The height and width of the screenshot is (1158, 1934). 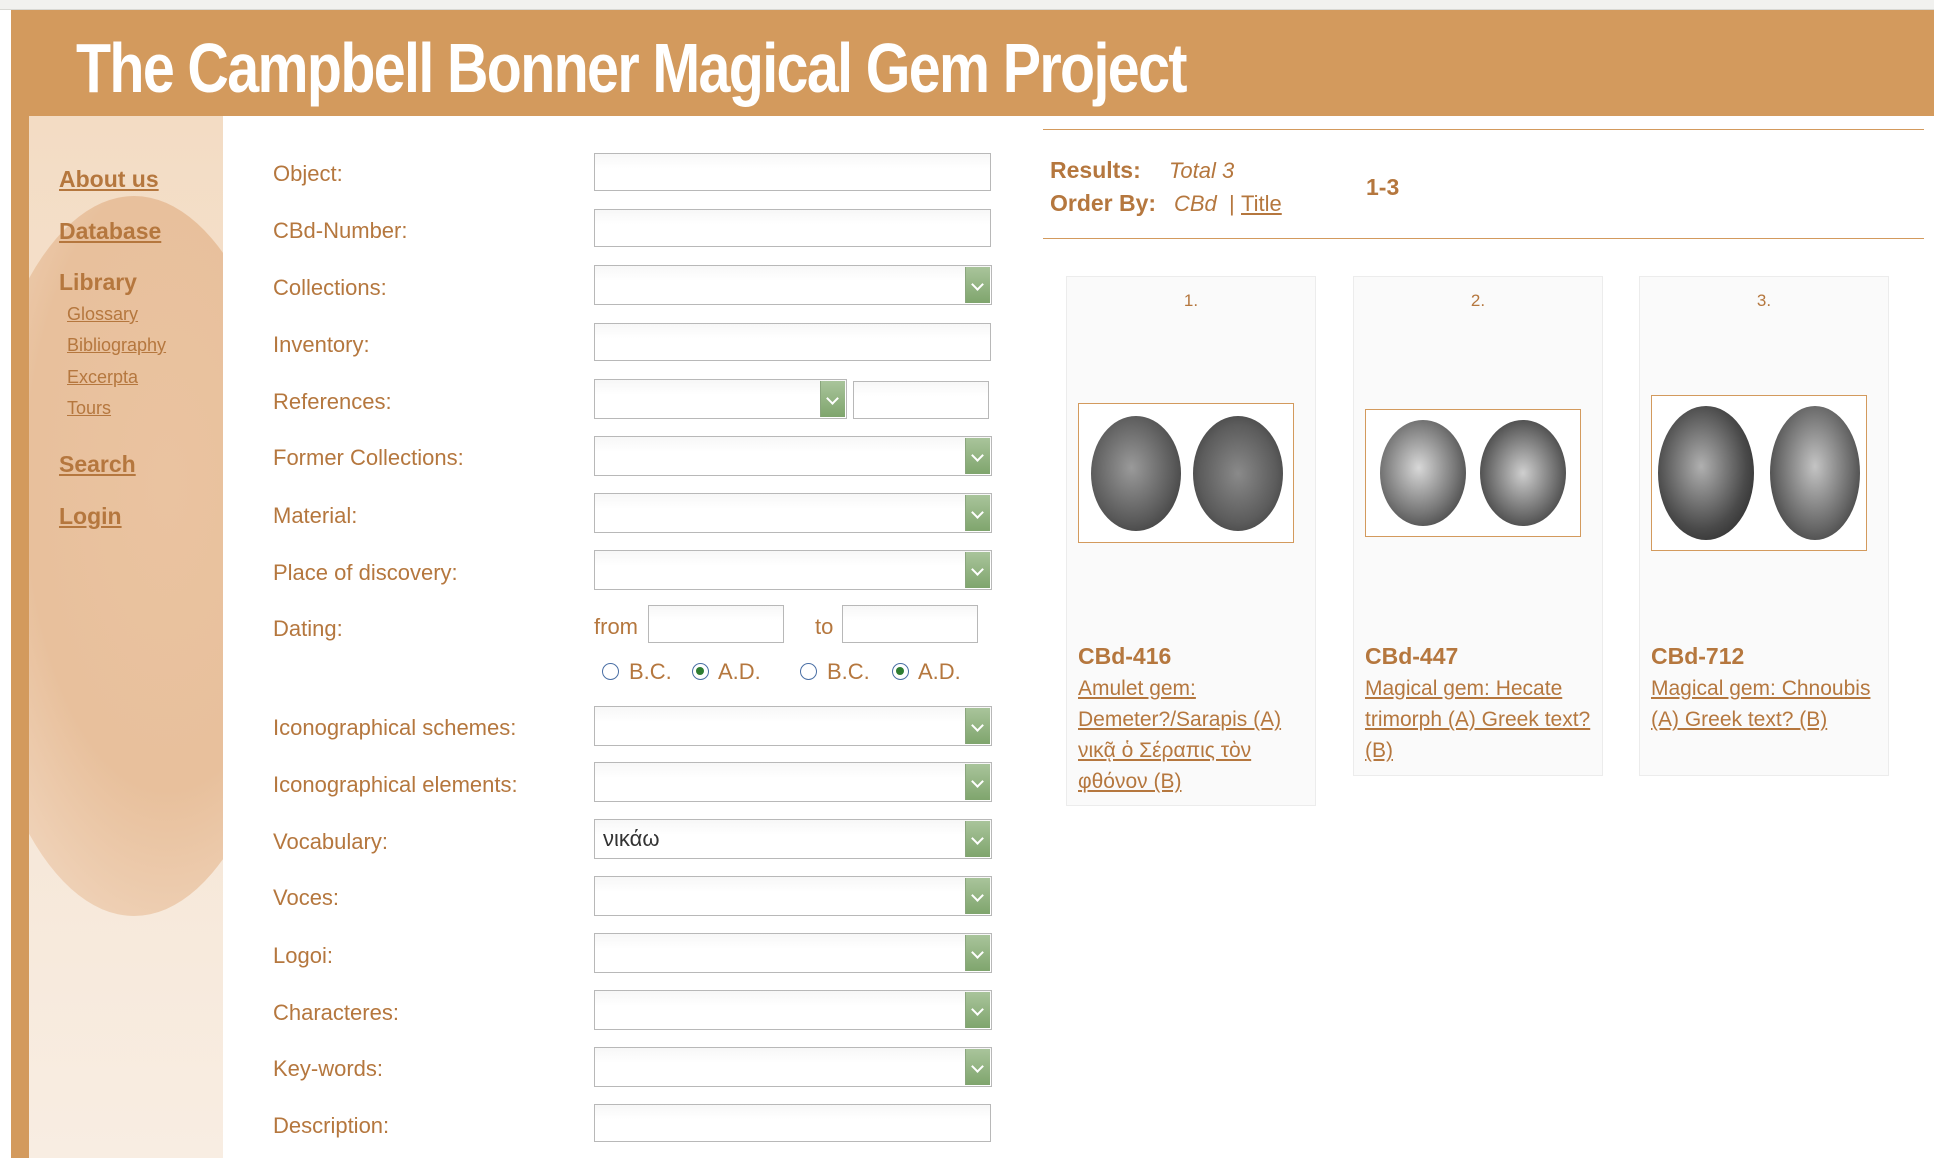 I want to click on nav-about-us: About us, so click(x=109, y=179).